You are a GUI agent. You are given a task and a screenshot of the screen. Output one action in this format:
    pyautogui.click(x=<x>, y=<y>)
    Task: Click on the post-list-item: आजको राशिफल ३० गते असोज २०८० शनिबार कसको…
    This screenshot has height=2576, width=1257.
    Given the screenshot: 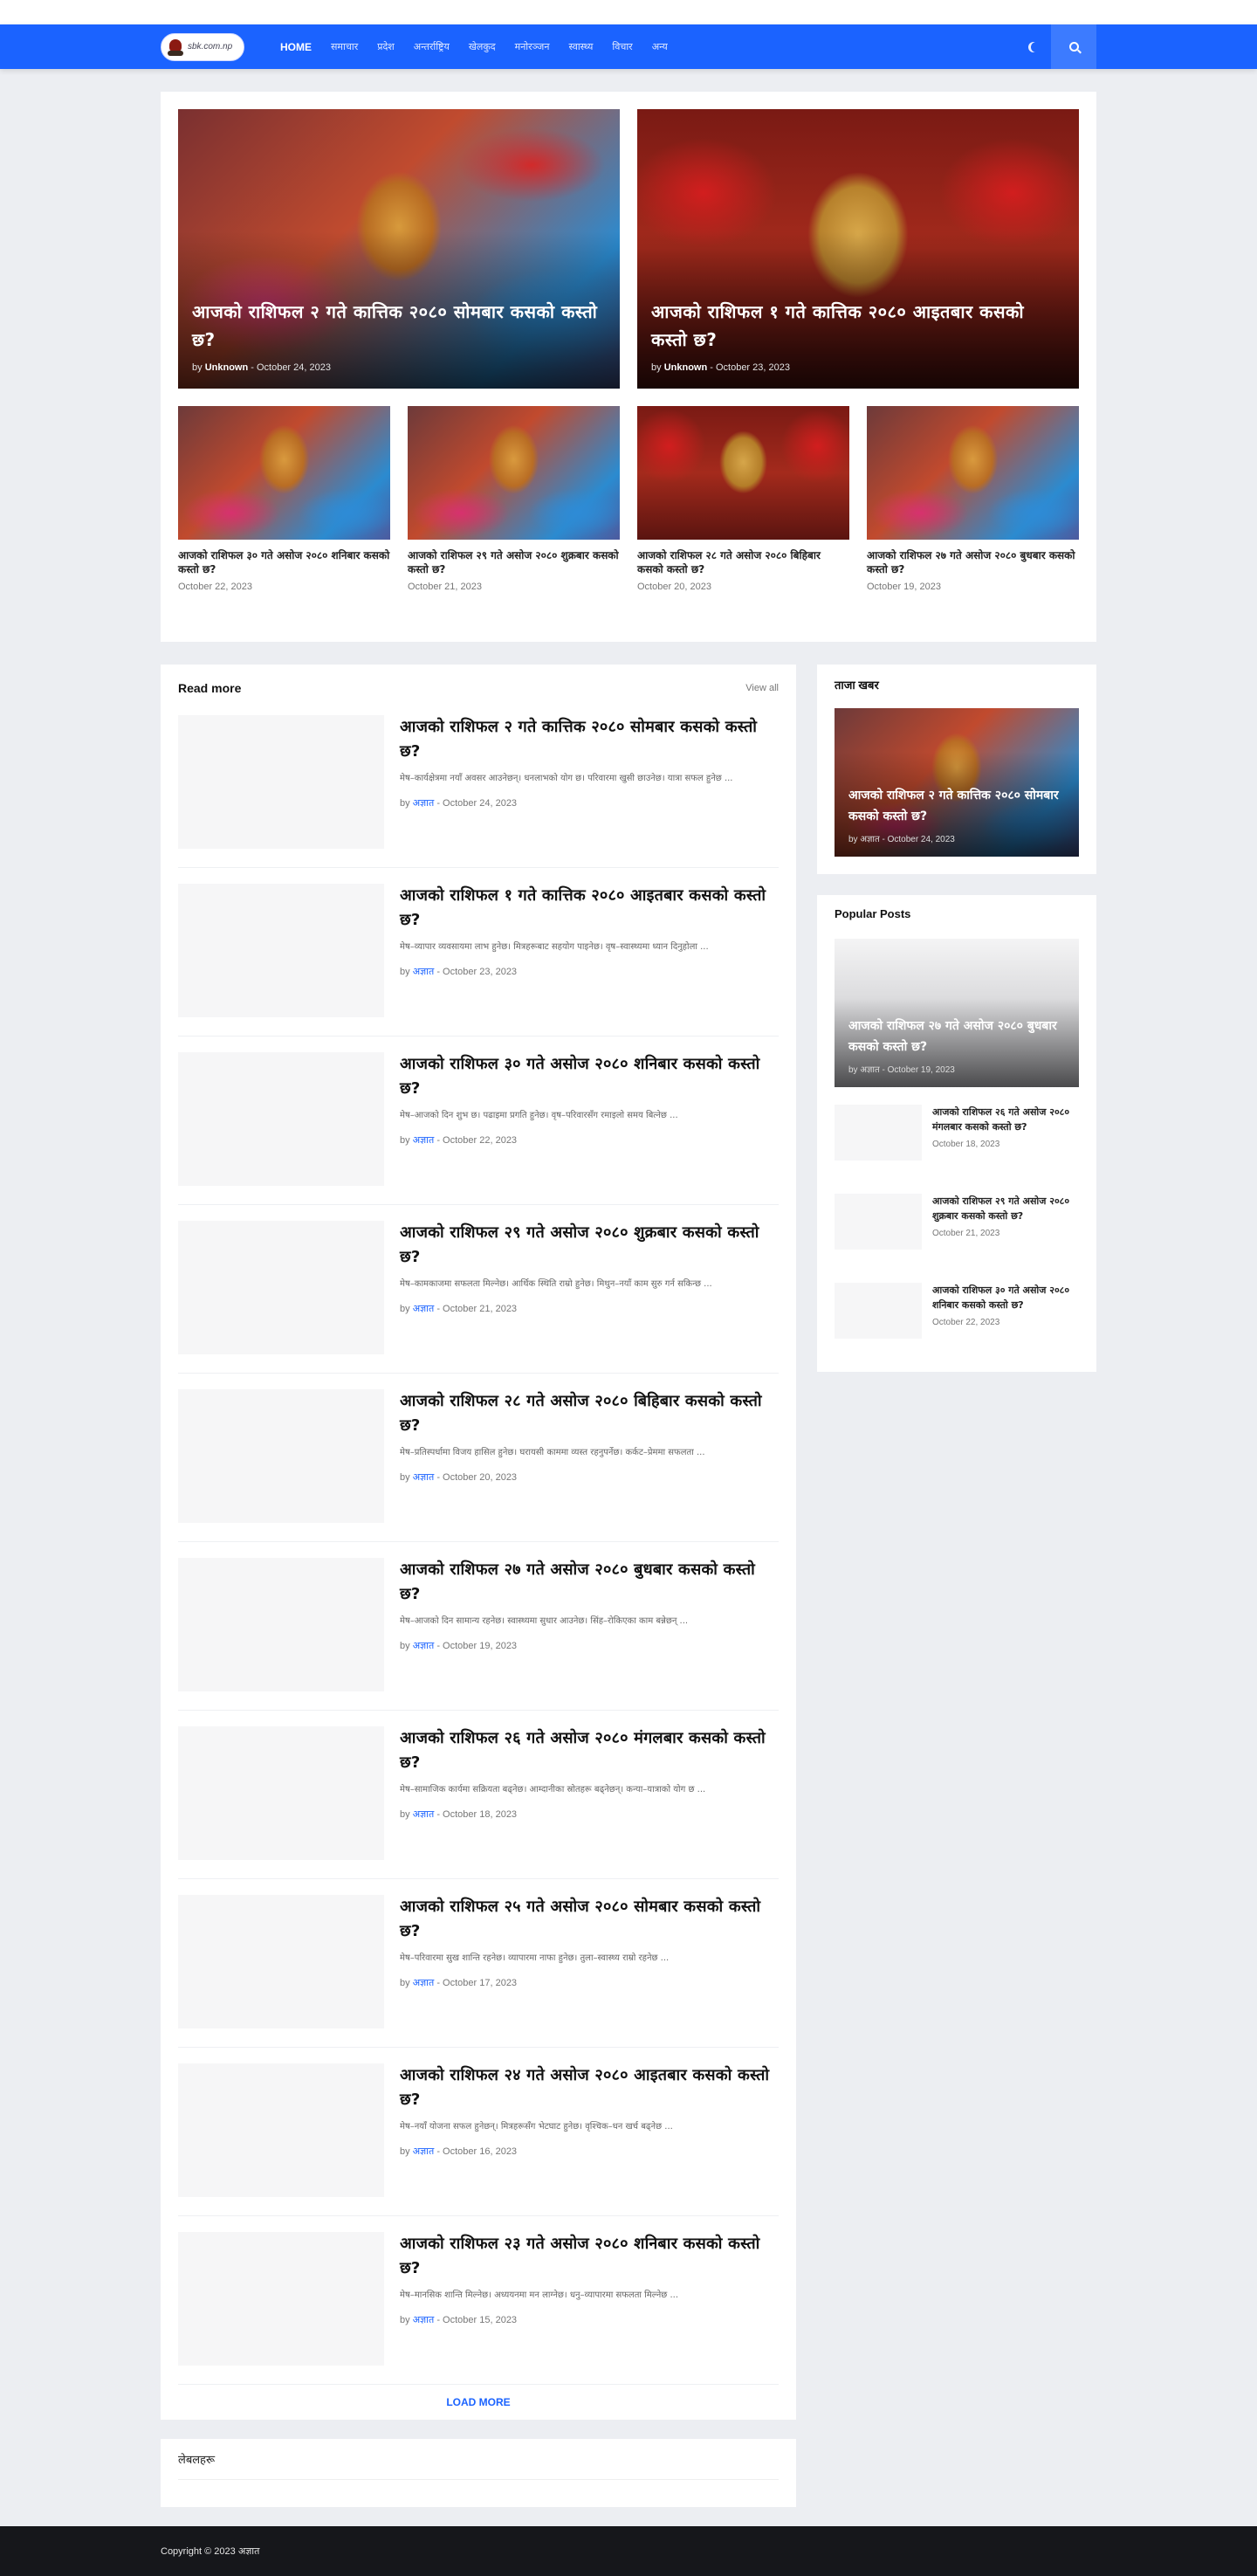 What is the action you would take?
    pyautogui.click(x=479, y=1121)
    